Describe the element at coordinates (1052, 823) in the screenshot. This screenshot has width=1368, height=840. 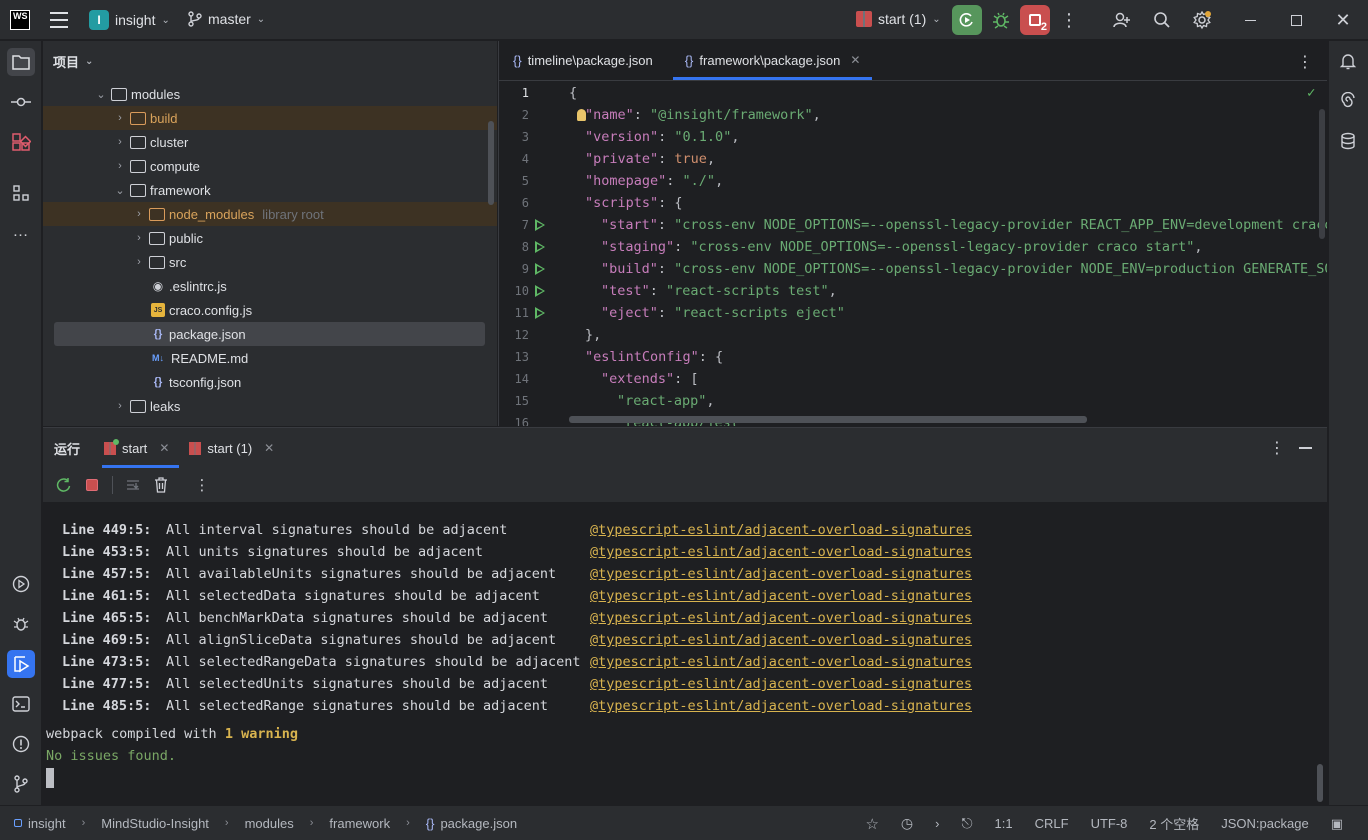
I see `line-ending: CRLF` at that location.